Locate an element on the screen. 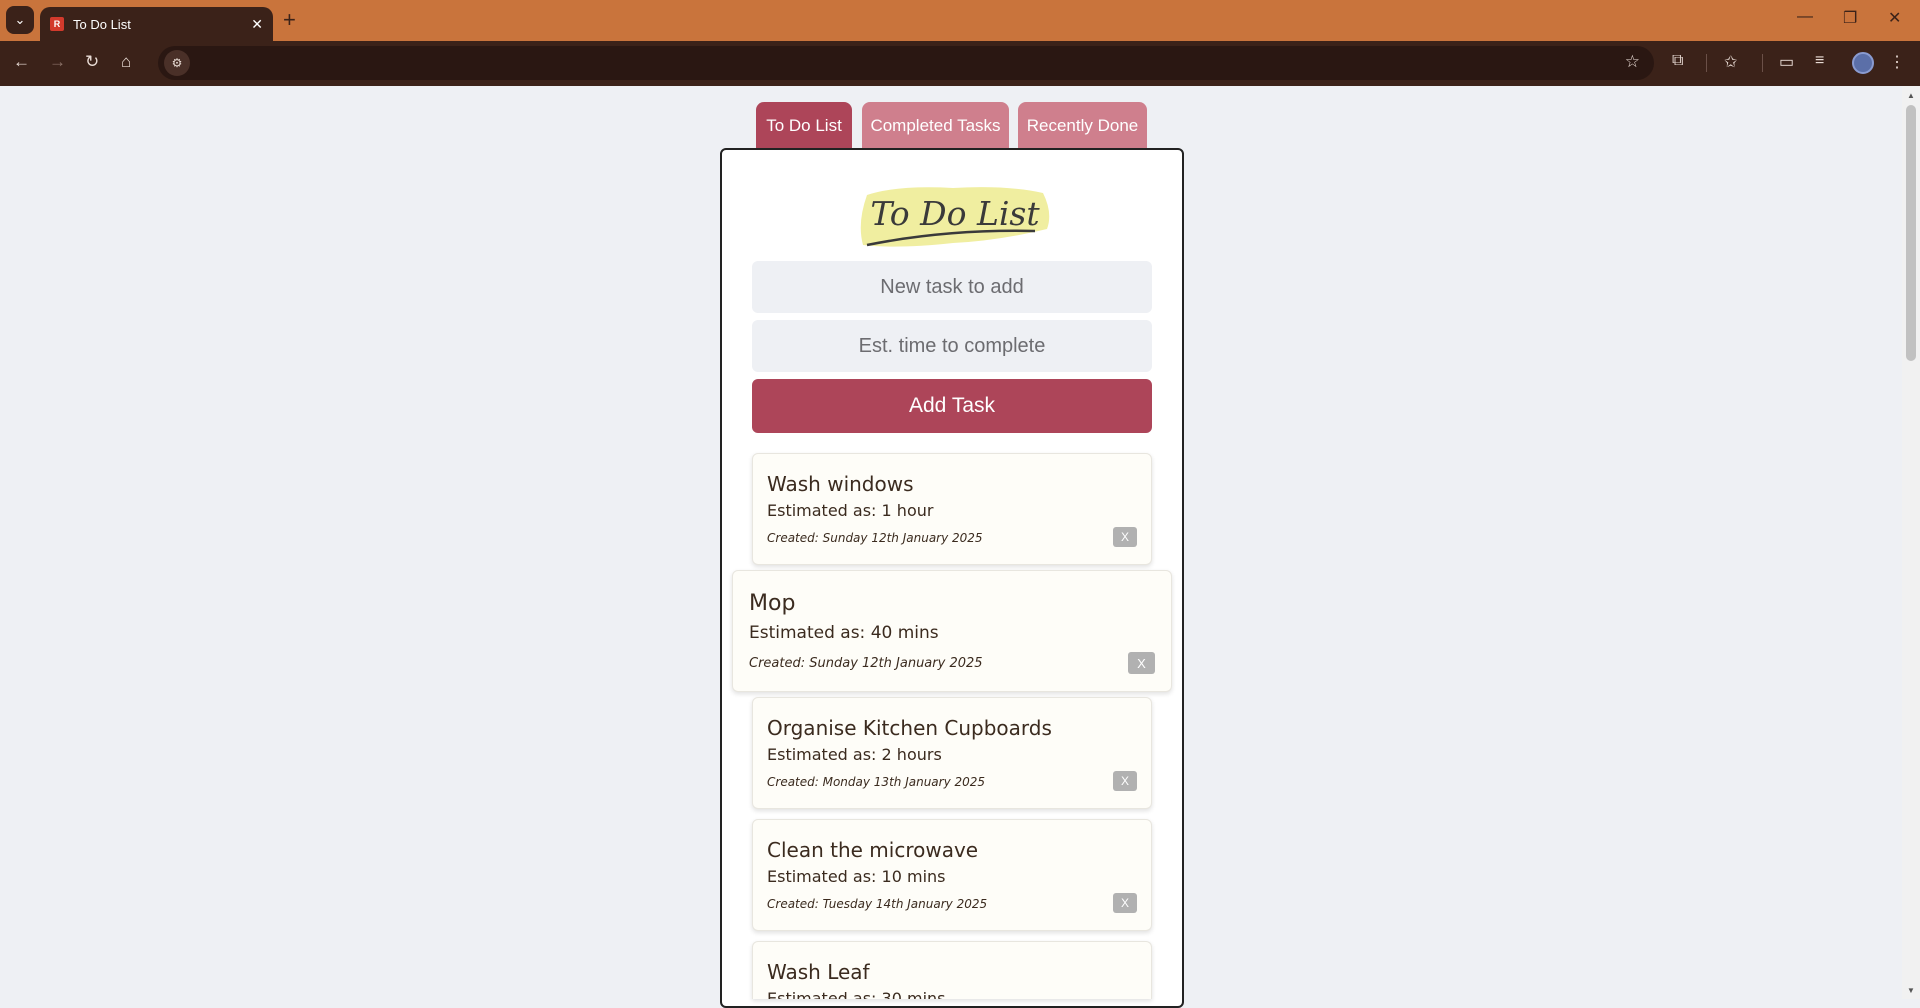  task-created-date: Created: Monday 13th January 2025 is located at coordinates (876, 782).